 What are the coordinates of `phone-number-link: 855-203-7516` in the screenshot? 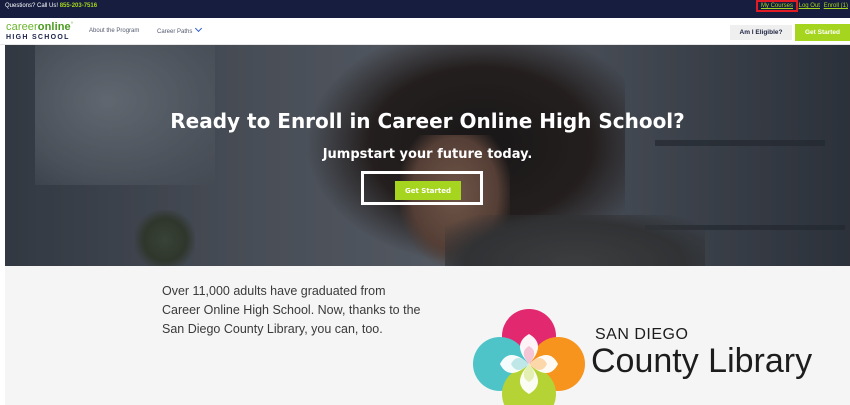 It's located at (78, 6).